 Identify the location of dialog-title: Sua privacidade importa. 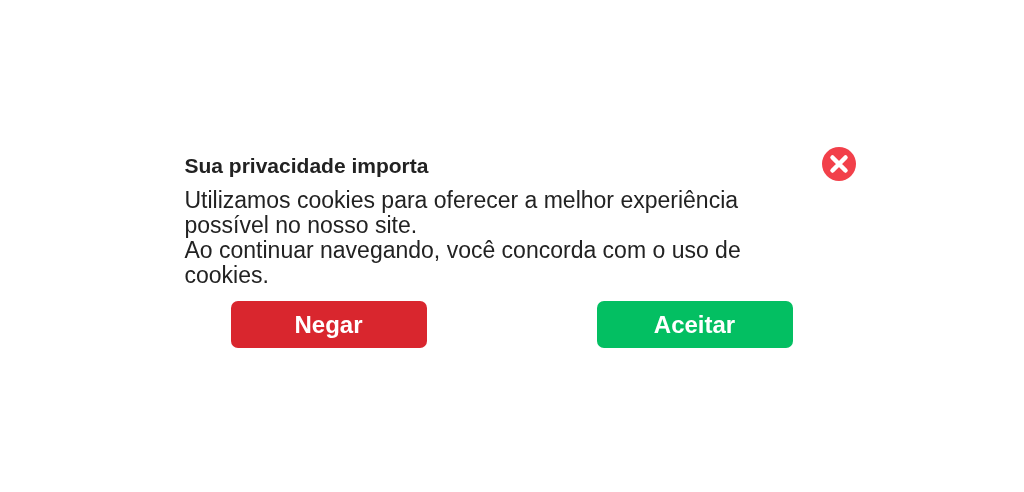
(306, 166).